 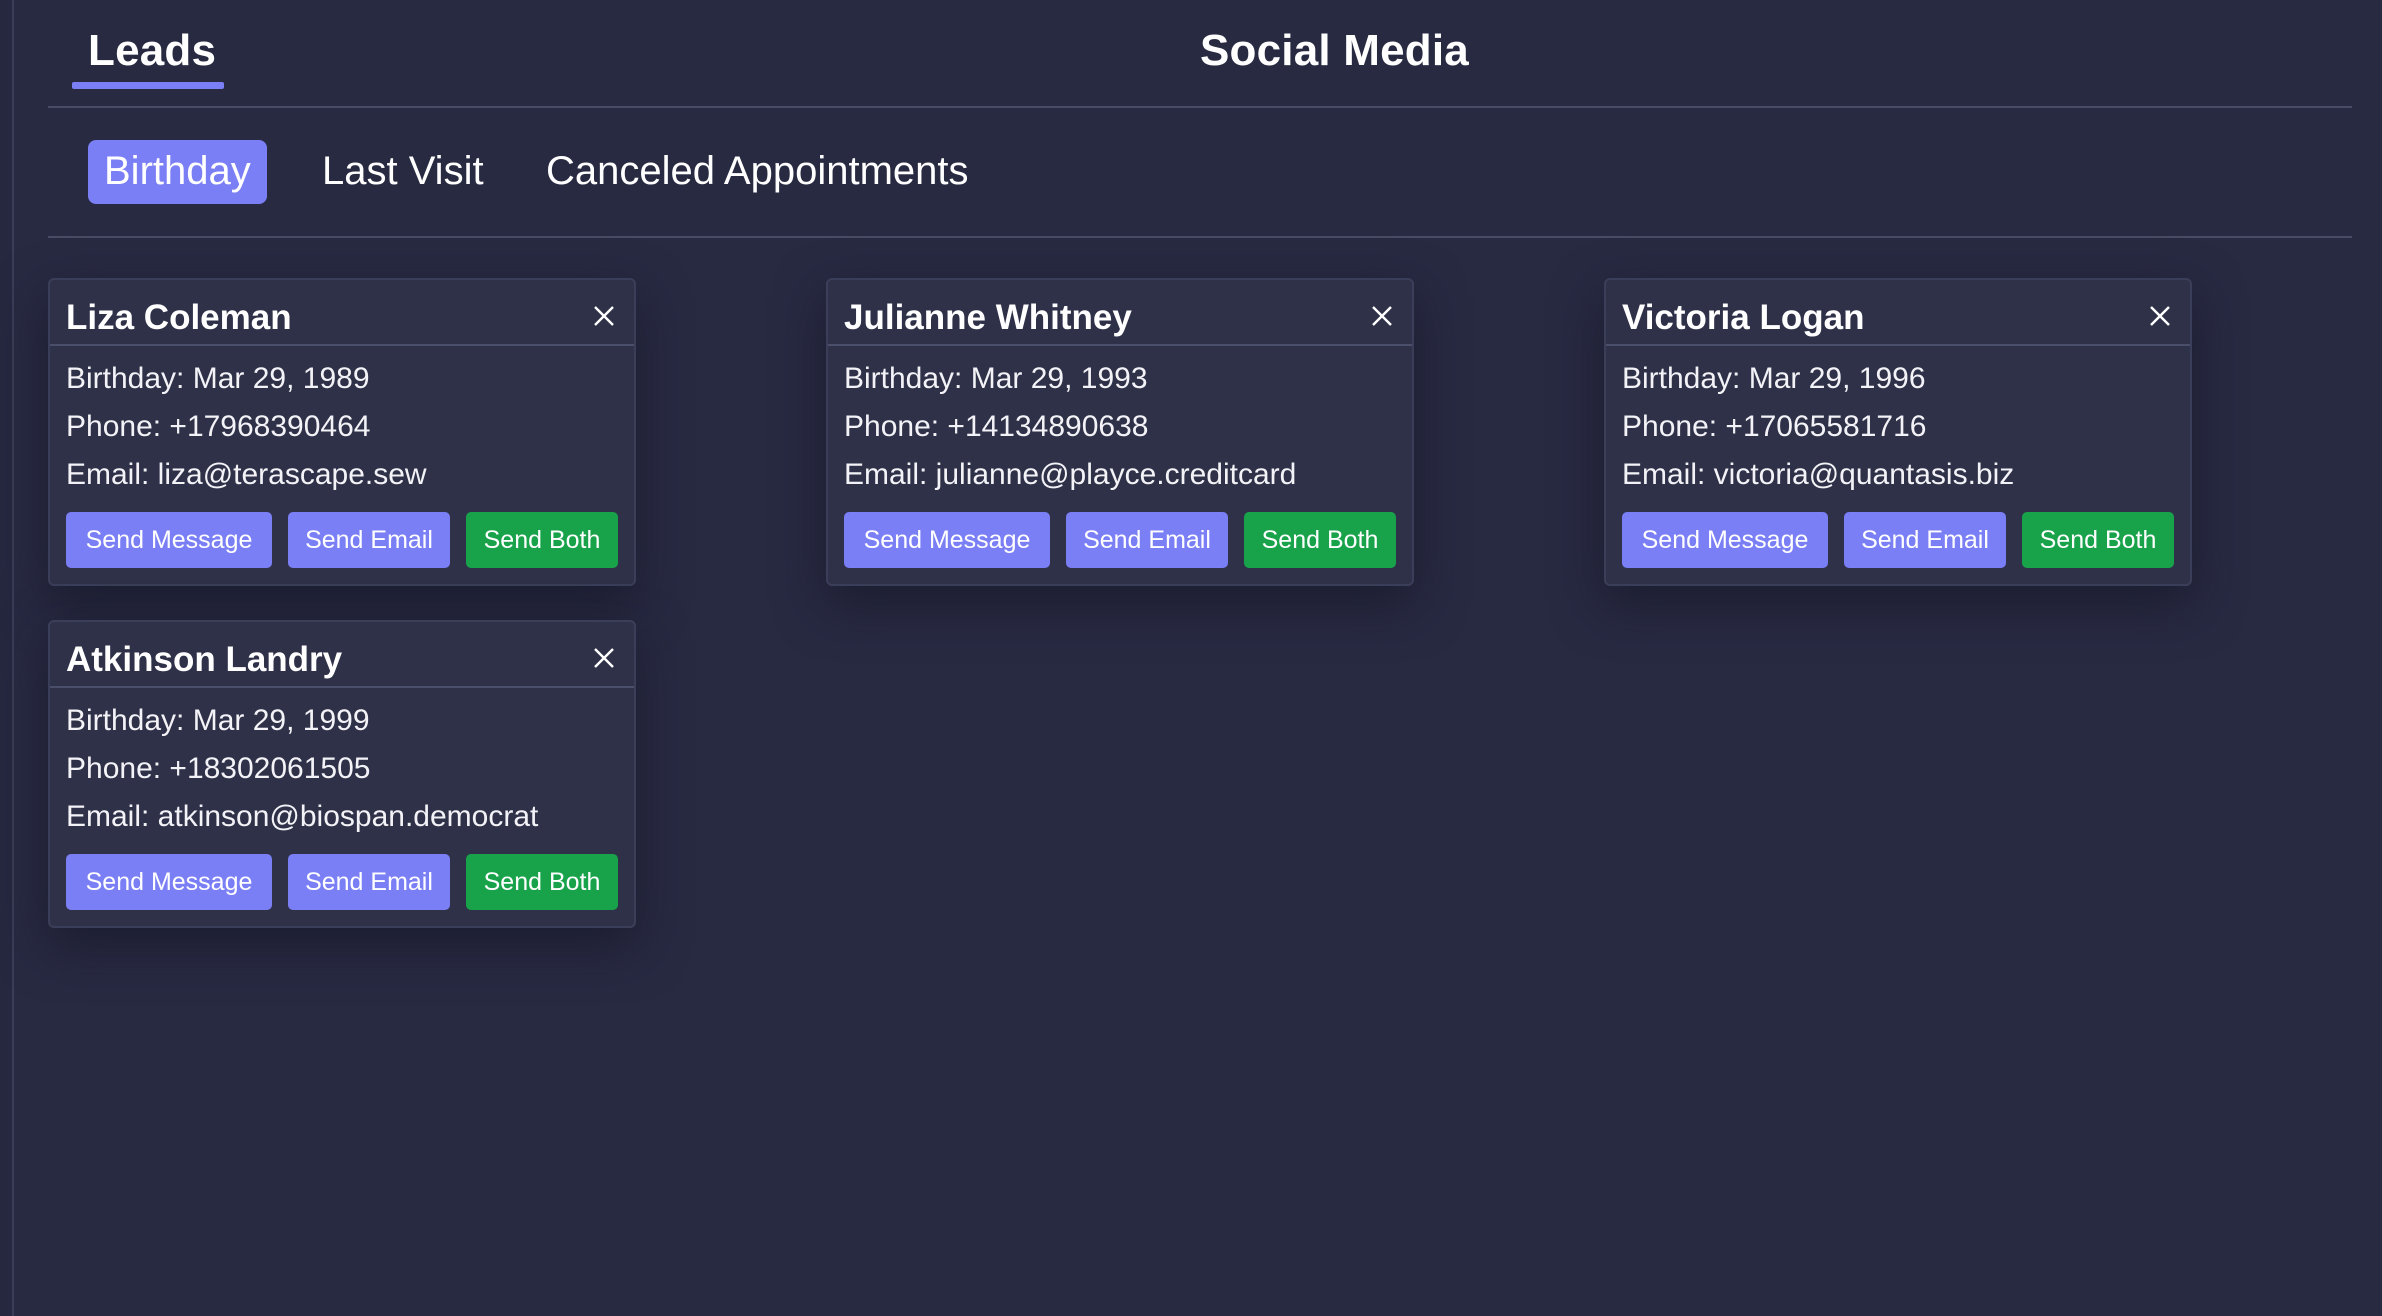 What do you see at coordinates (1774, 378) in the screenshot?
I see `lead-birthday: Birthday: Mar 29, 1996` at bounding box center [1774, 378].